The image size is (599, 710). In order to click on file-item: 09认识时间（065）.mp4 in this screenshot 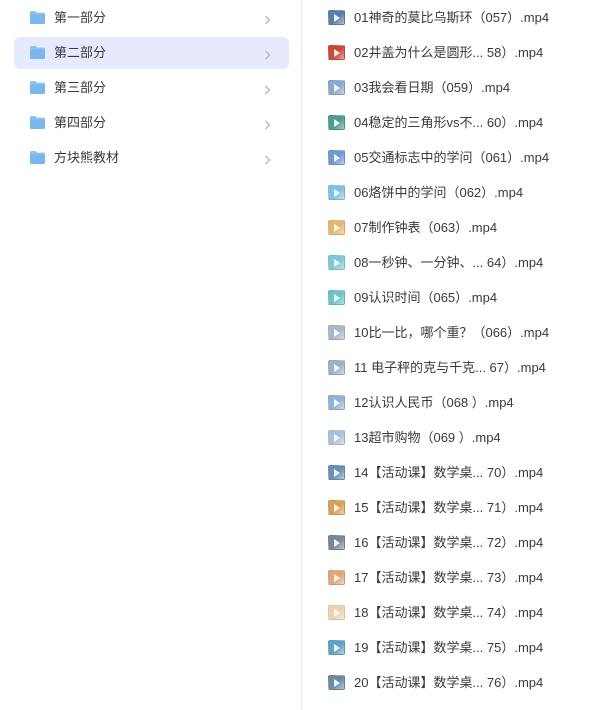, I will do `click(457, 297)`.